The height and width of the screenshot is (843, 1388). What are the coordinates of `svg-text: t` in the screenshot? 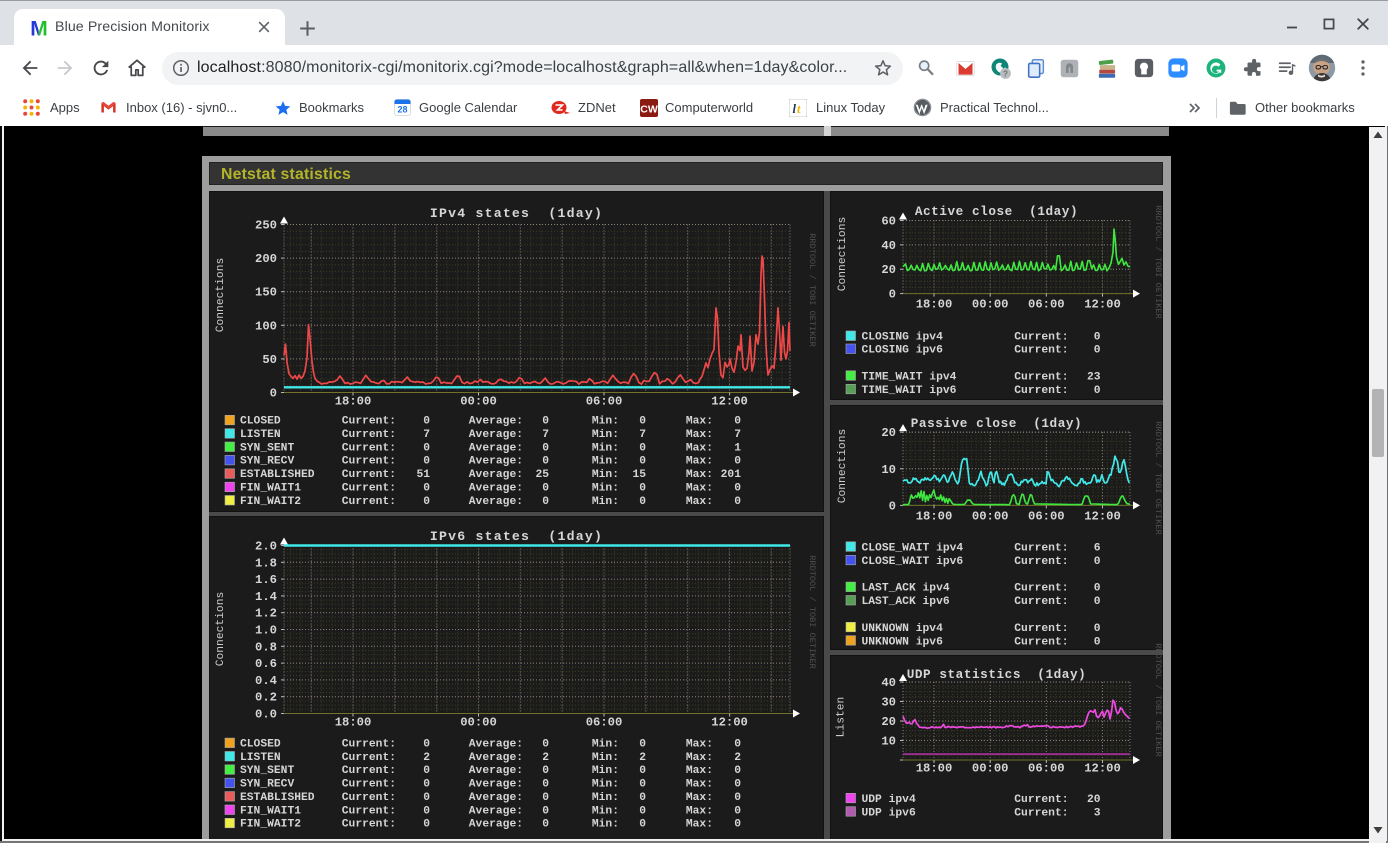 It's located at (799, 109).